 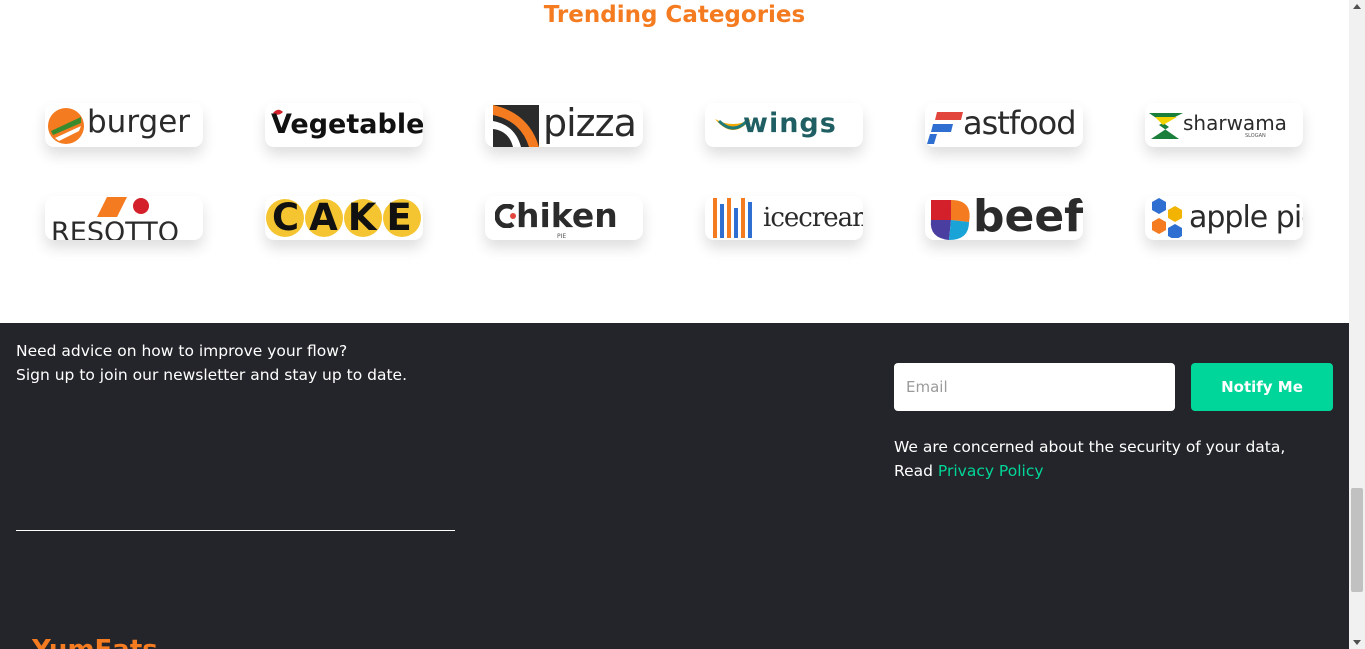 What do you see at coordinates (950, 220) in the screenshot?
I see `beef-logo-icon` at bounding box center [950, 220].